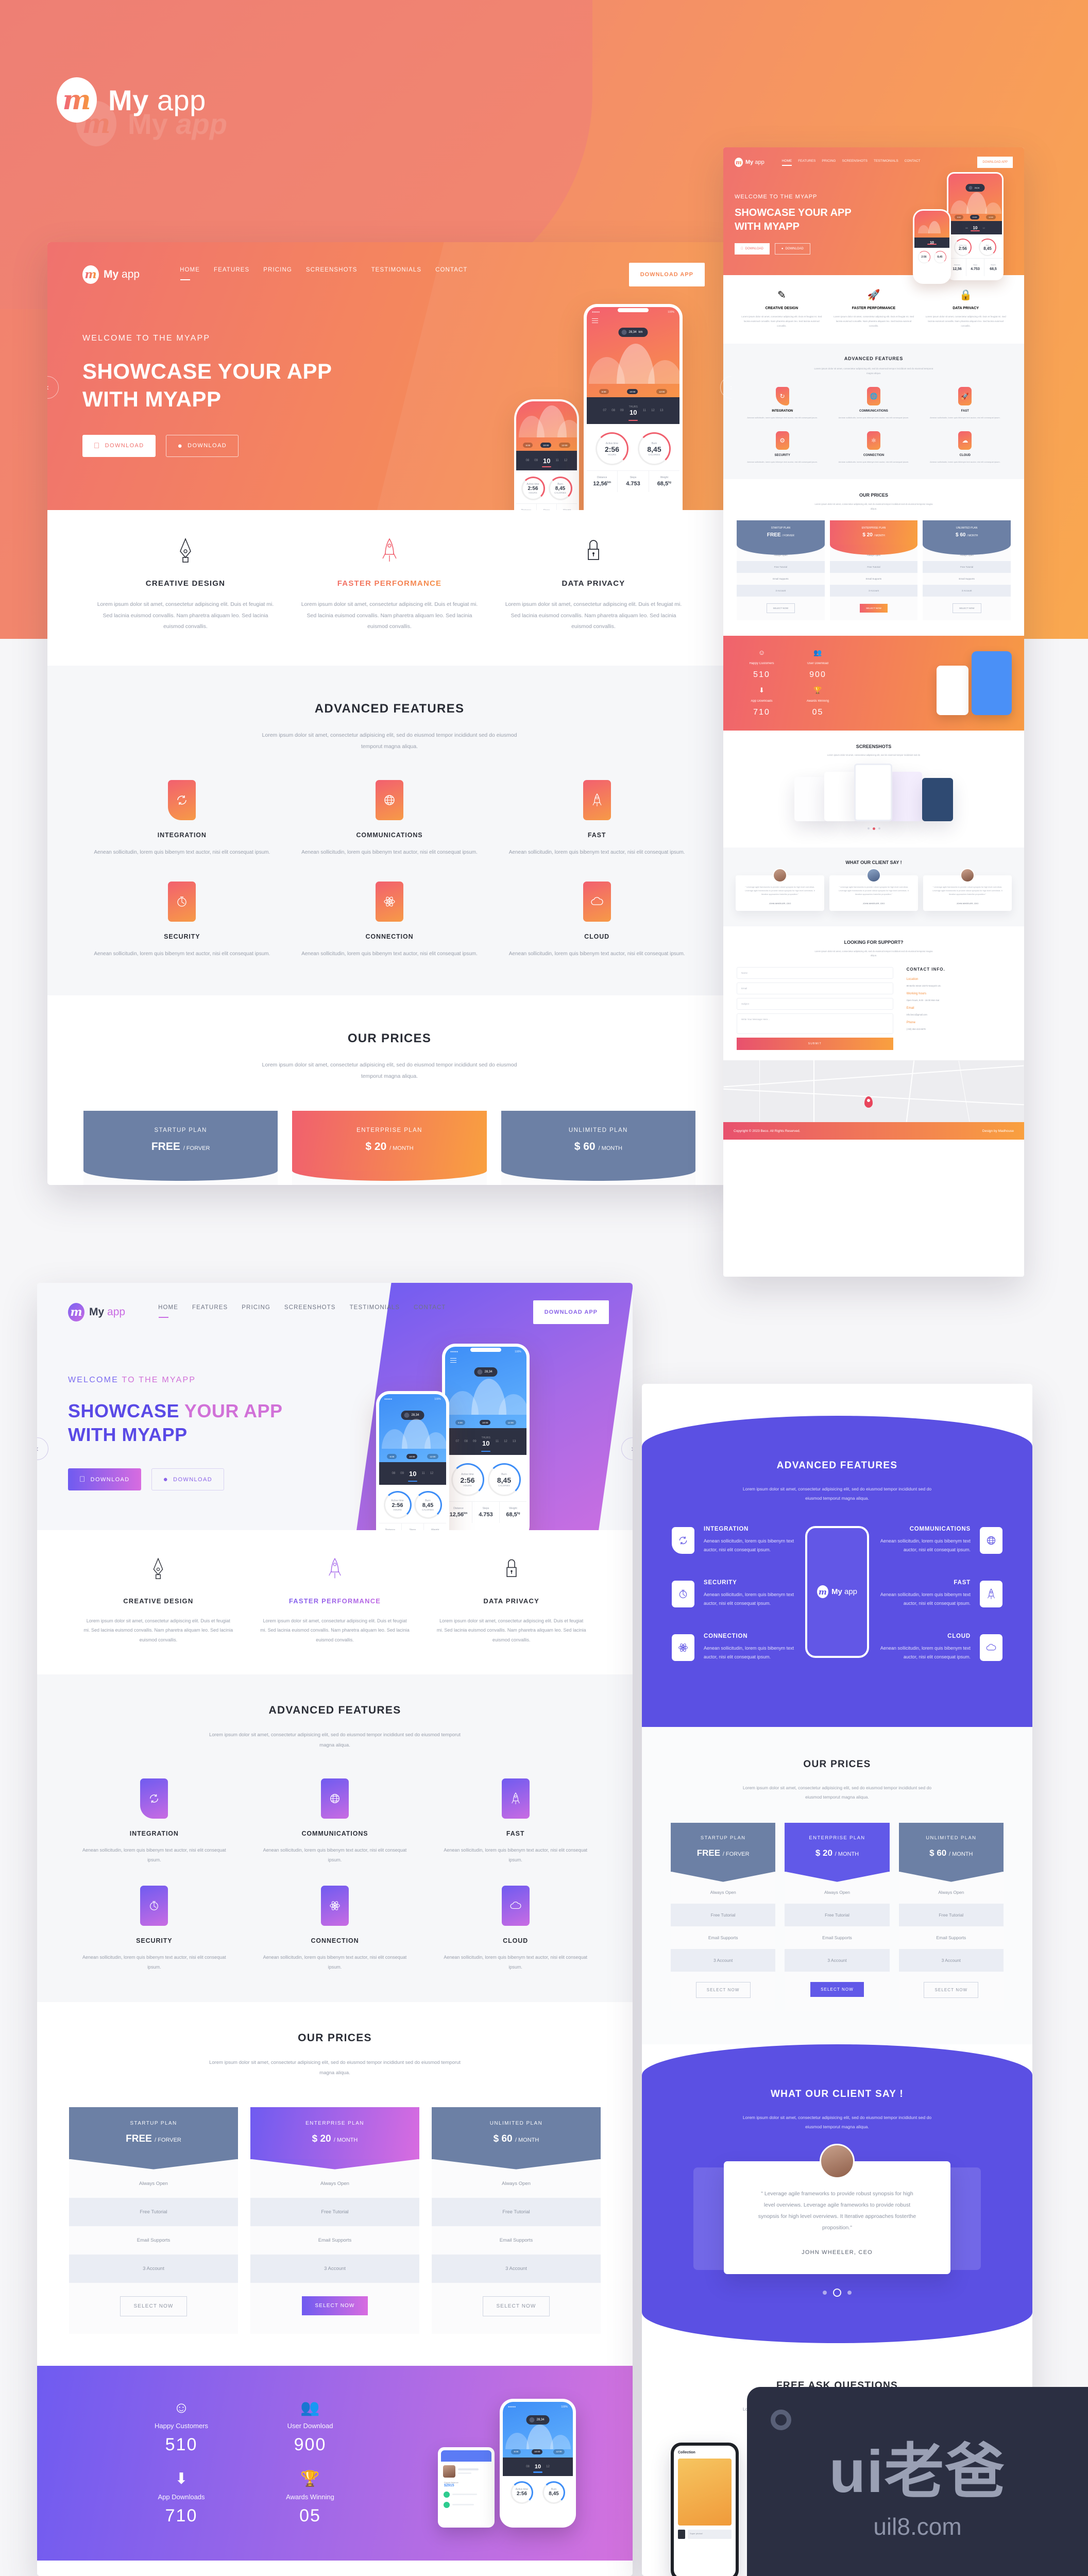 This screenshot has width=1088, height=2576. I want to click on download-apple-button:  DOWNLOAD, so click(119, 445).